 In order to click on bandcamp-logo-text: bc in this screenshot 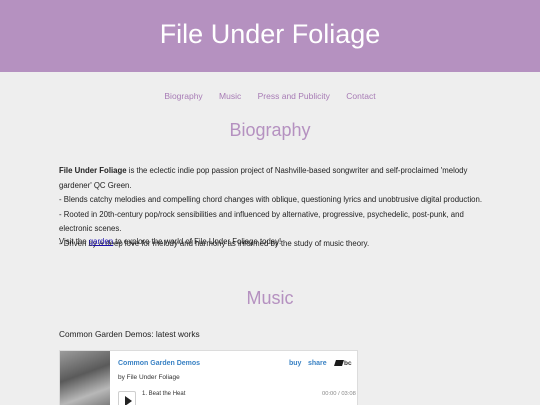, I will do `click(348, 363)`.